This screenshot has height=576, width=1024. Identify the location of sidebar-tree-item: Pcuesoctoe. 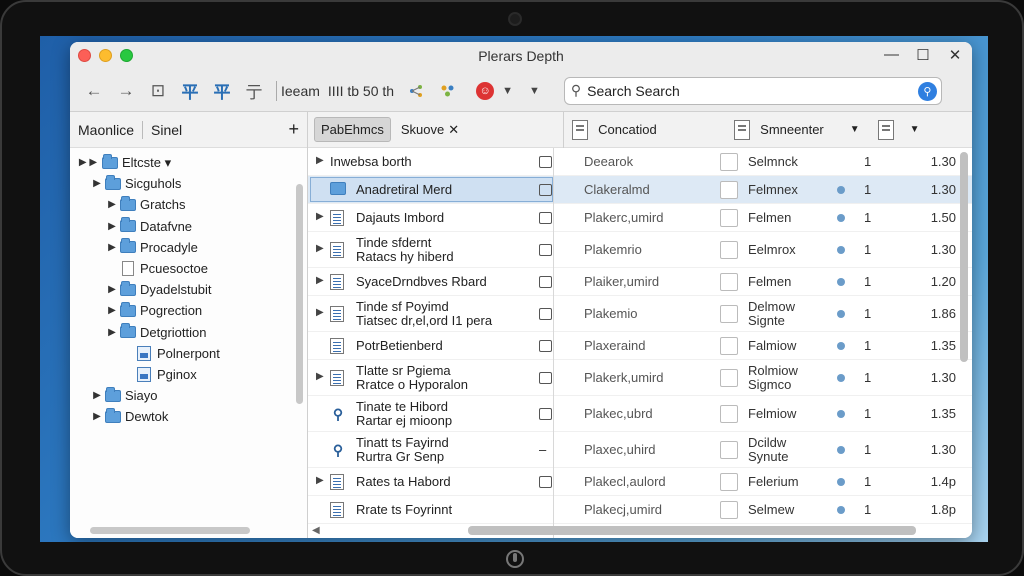
(188, 268).